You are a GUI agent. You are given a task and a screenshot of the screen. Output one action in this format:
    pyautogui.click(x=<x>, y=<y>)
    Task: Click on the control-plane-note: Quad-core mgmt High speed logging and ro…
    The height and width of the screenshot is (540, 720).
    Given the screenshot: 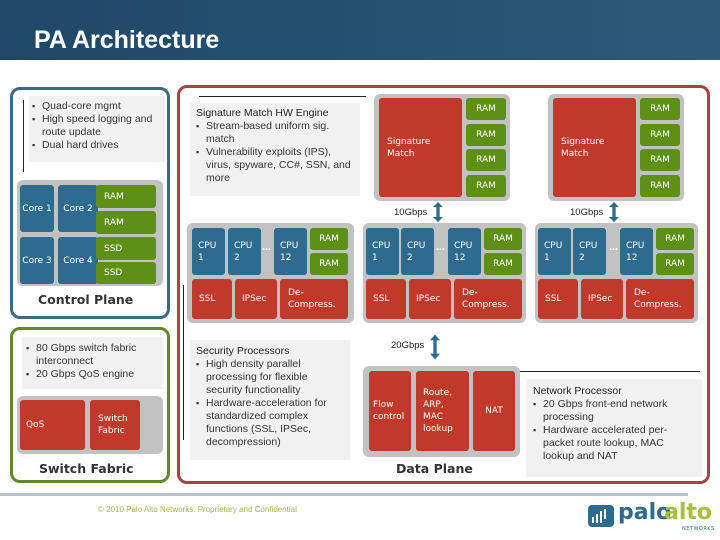 What is the action you would take?
    pyautogui.click(x=97, y=129)
    